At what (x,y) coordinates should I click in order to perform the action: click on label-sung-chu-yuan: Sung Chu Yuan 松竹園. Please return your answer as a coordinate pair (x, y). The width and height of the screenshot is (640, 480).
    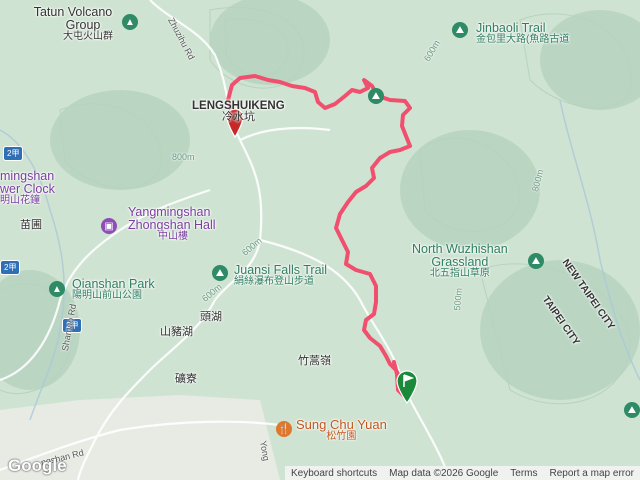
    Looking at the image, I should click on (341, 430).